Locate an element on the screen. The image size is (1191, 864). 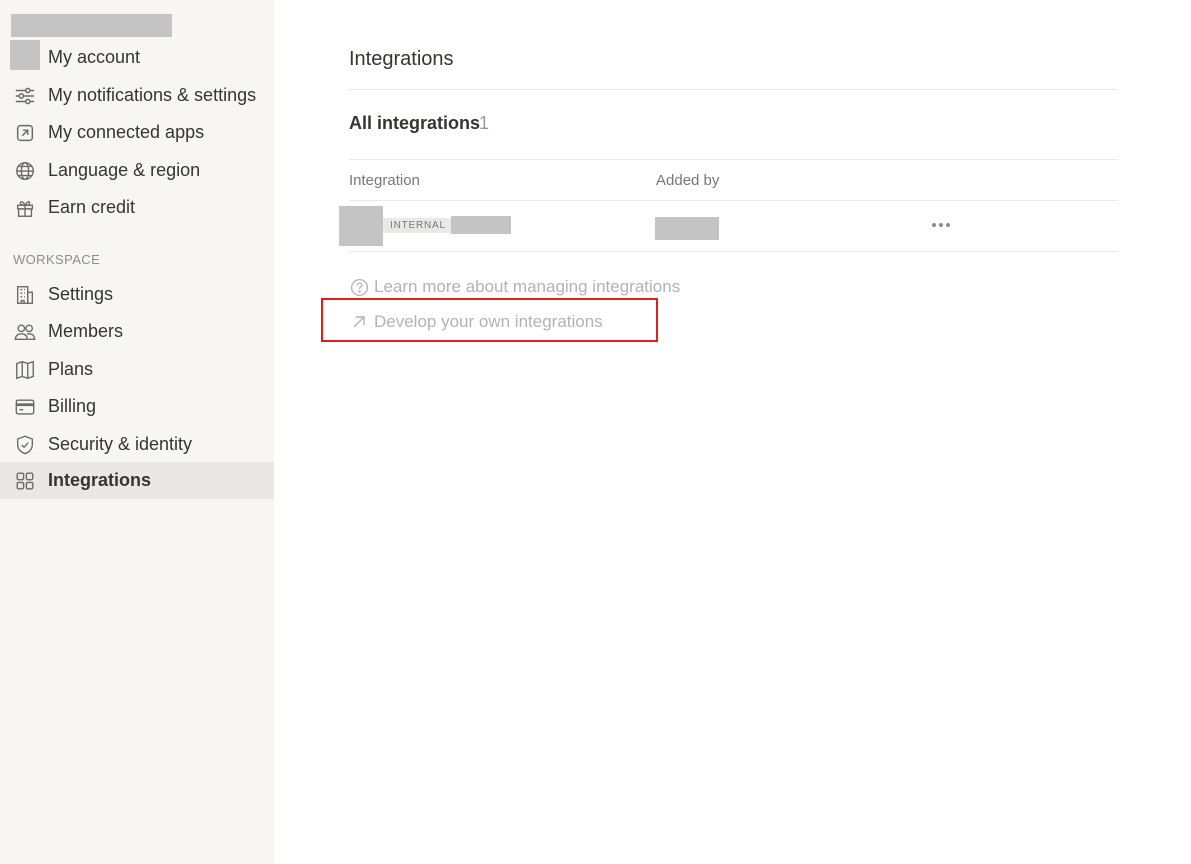
credit-card-icon is located at coordinates (25, 407).